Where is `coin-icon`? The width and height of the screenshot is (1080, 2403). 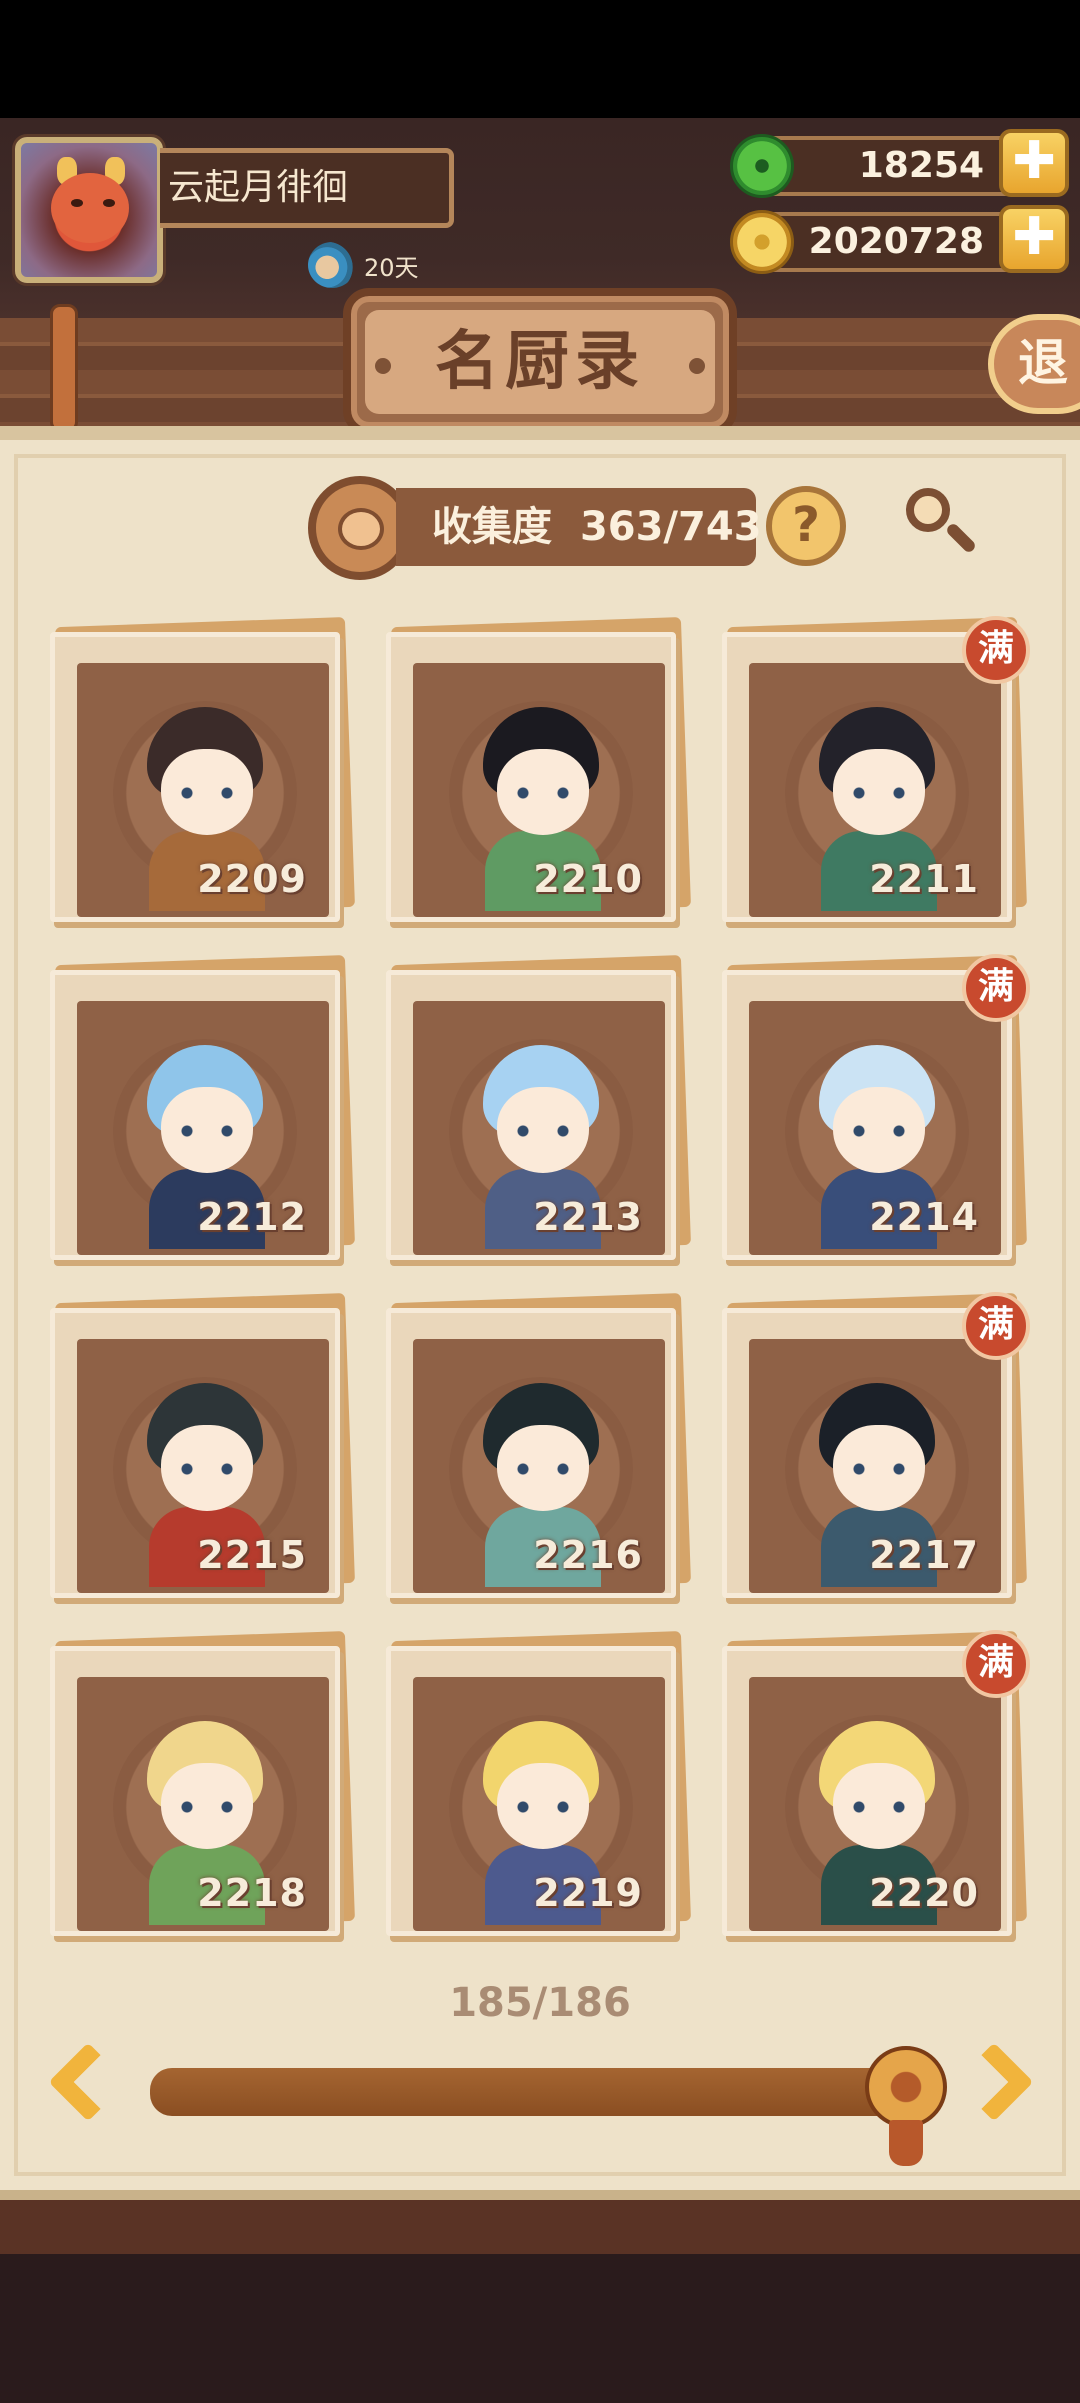
coin-icon is located at coordinates (762, 242).